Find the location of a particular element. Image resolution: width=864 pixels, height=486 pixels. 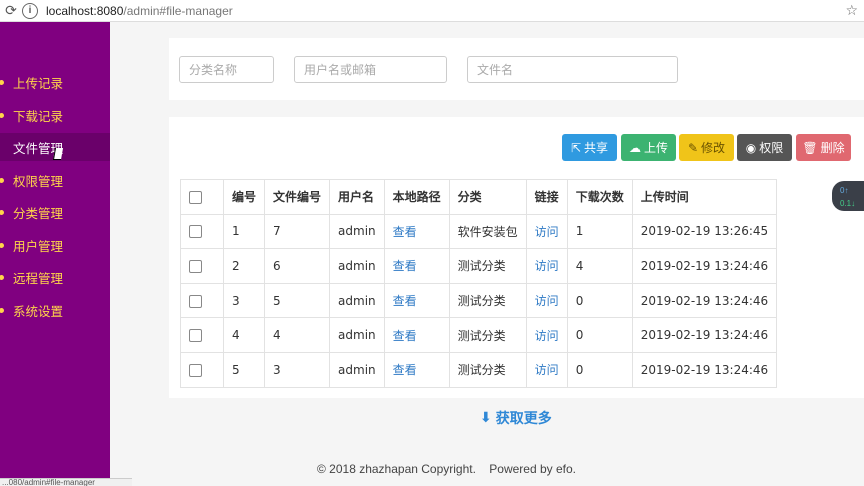

url-field: localhost:8080/admin#file-manager is located at coordinates (139, 11).